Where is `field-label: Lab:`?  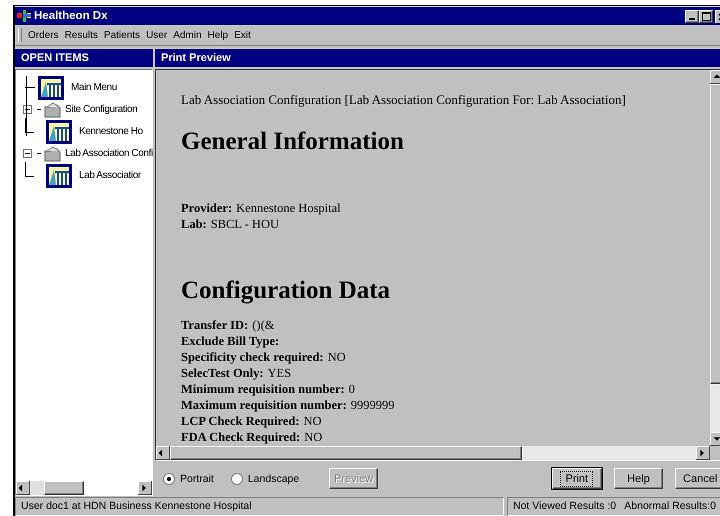
field-label: Lab: is located at coordinates (194, 224).